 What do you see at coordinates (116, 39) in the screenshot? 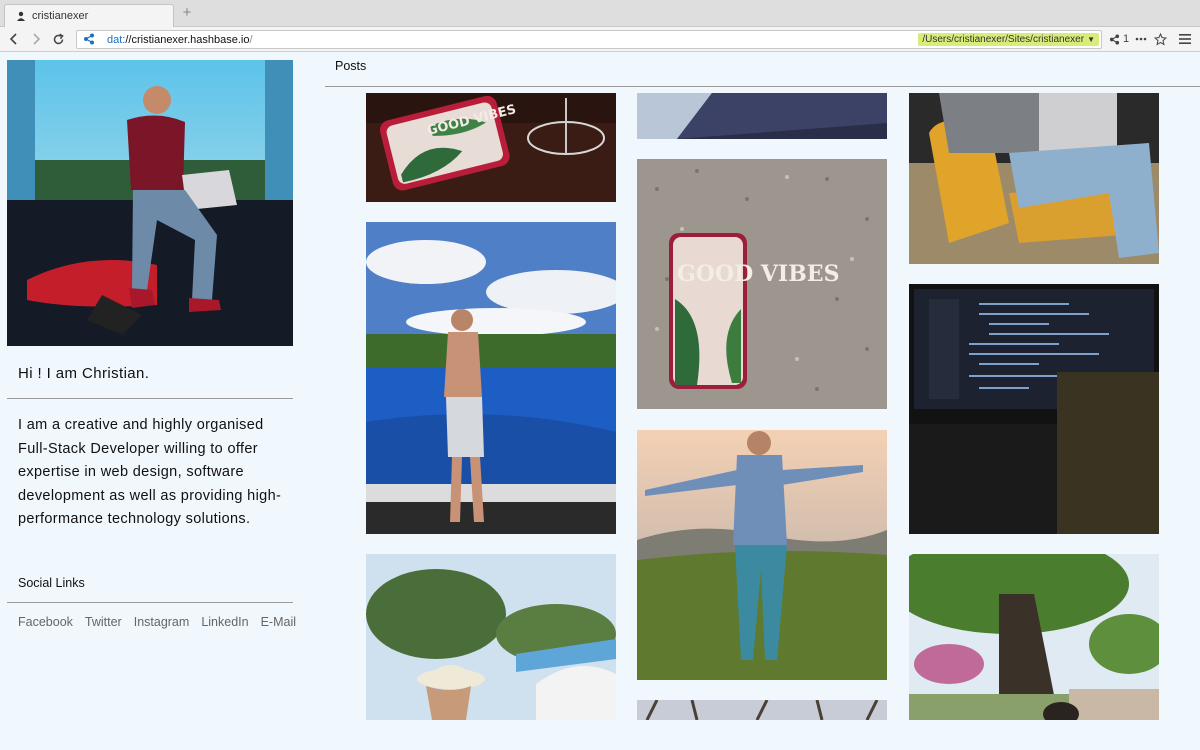
I see `url-protocol: dat:` at bounding box center [116, 39].